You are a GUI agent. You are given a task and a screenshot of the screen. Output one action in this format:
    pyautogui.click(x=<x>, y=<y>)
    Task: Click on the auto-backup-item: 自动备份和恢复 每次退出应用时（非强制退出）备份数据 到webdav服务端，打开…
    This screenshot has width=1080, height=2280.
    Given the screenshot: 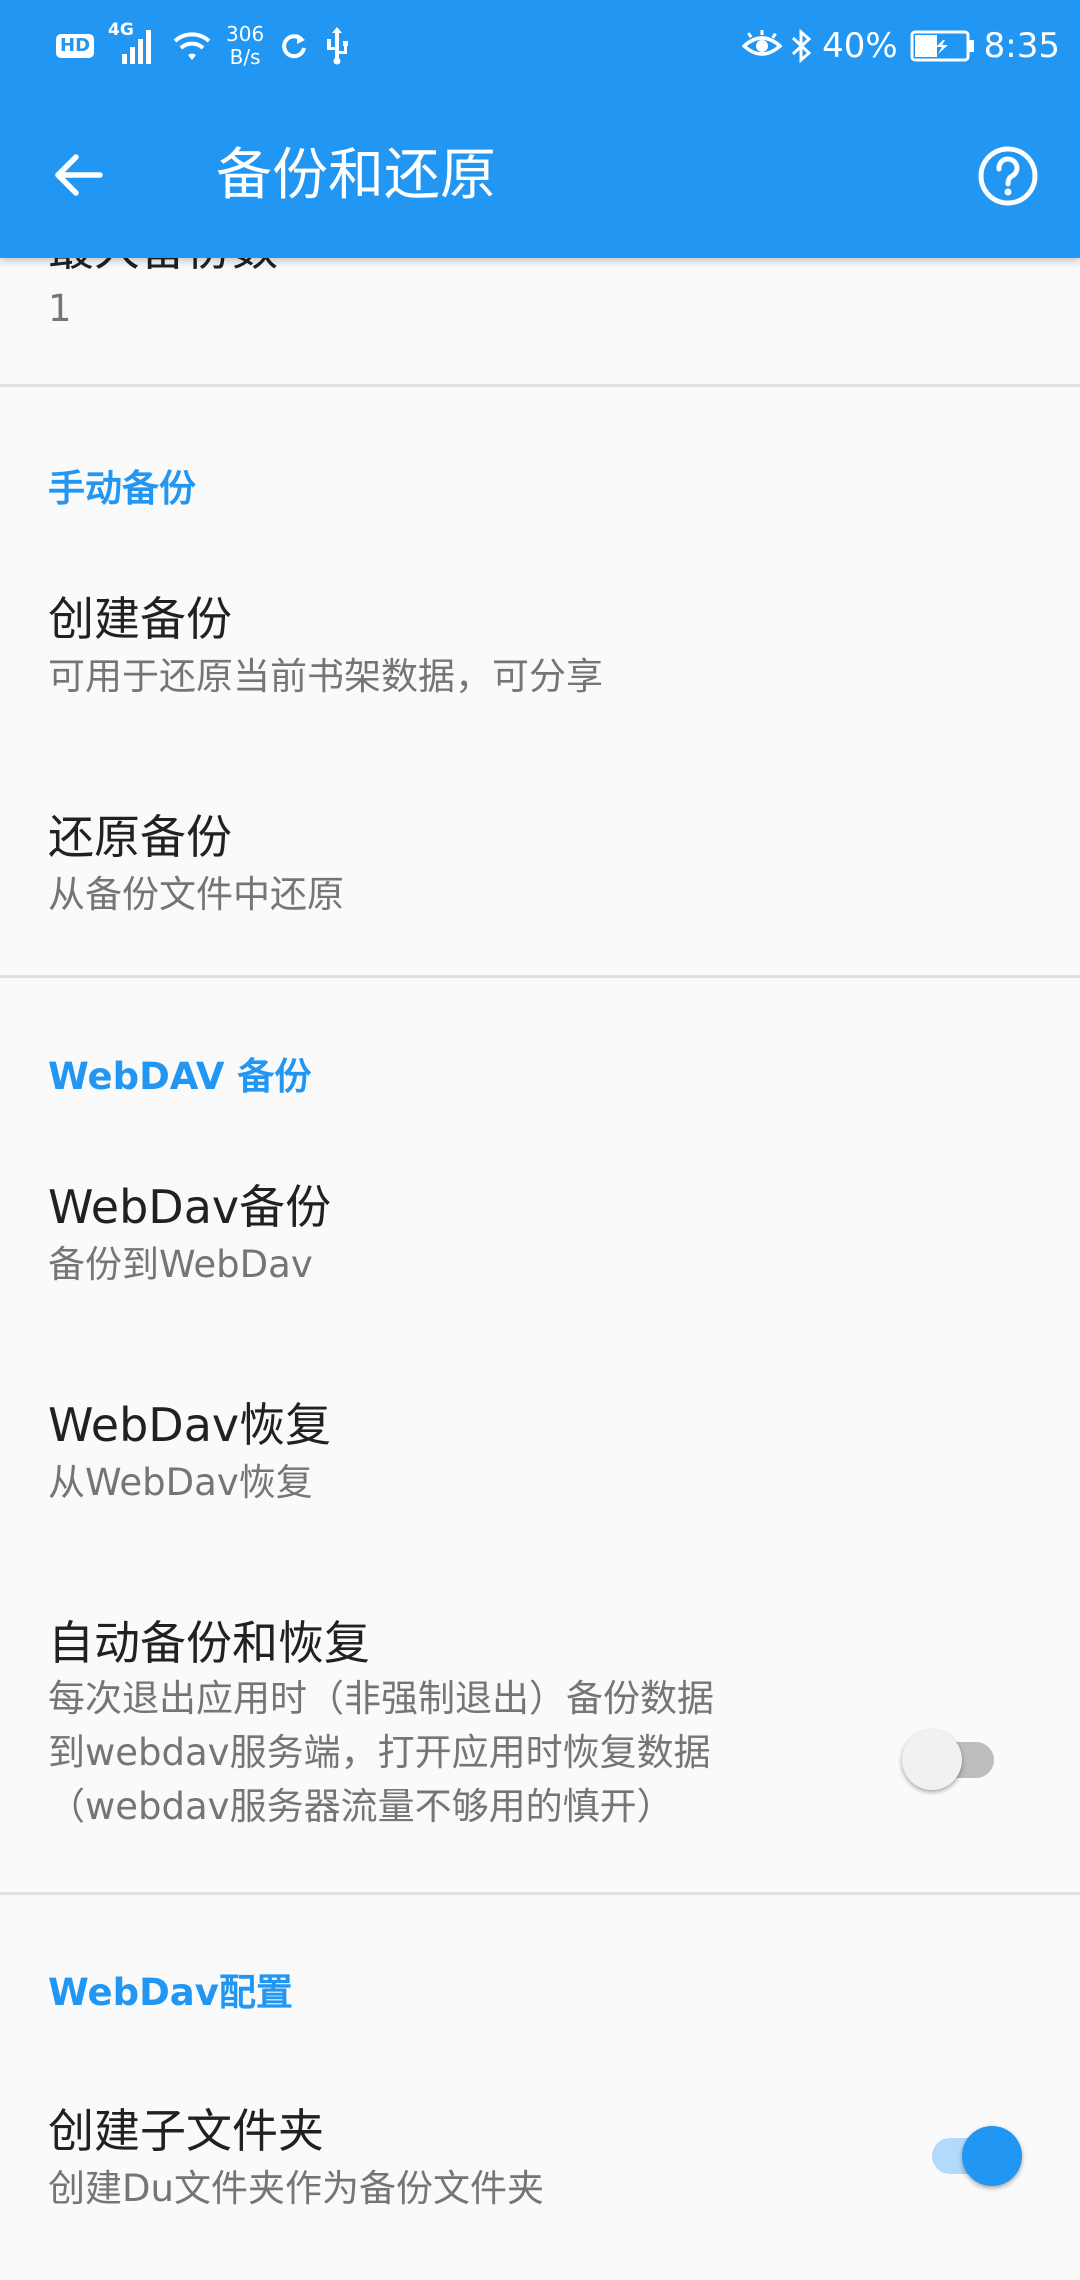 What is the action you would take?
    pyautogui.click(x=540, y=1742)
    